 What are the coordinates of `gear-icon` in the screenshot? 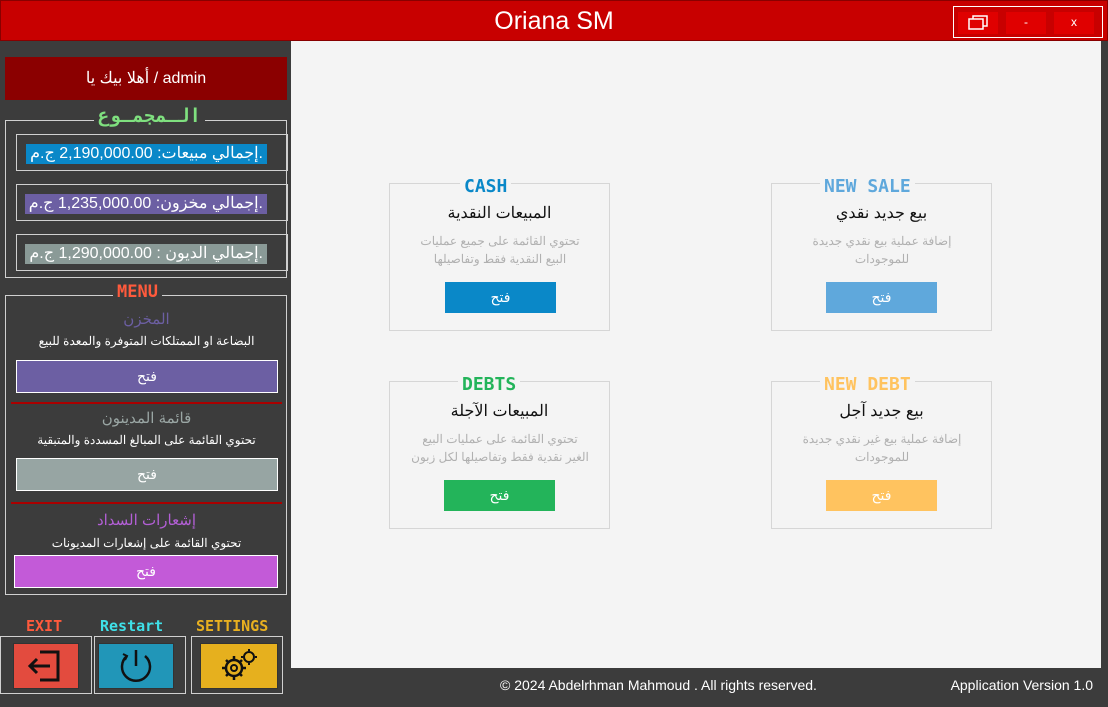 It's located at (239, 664).